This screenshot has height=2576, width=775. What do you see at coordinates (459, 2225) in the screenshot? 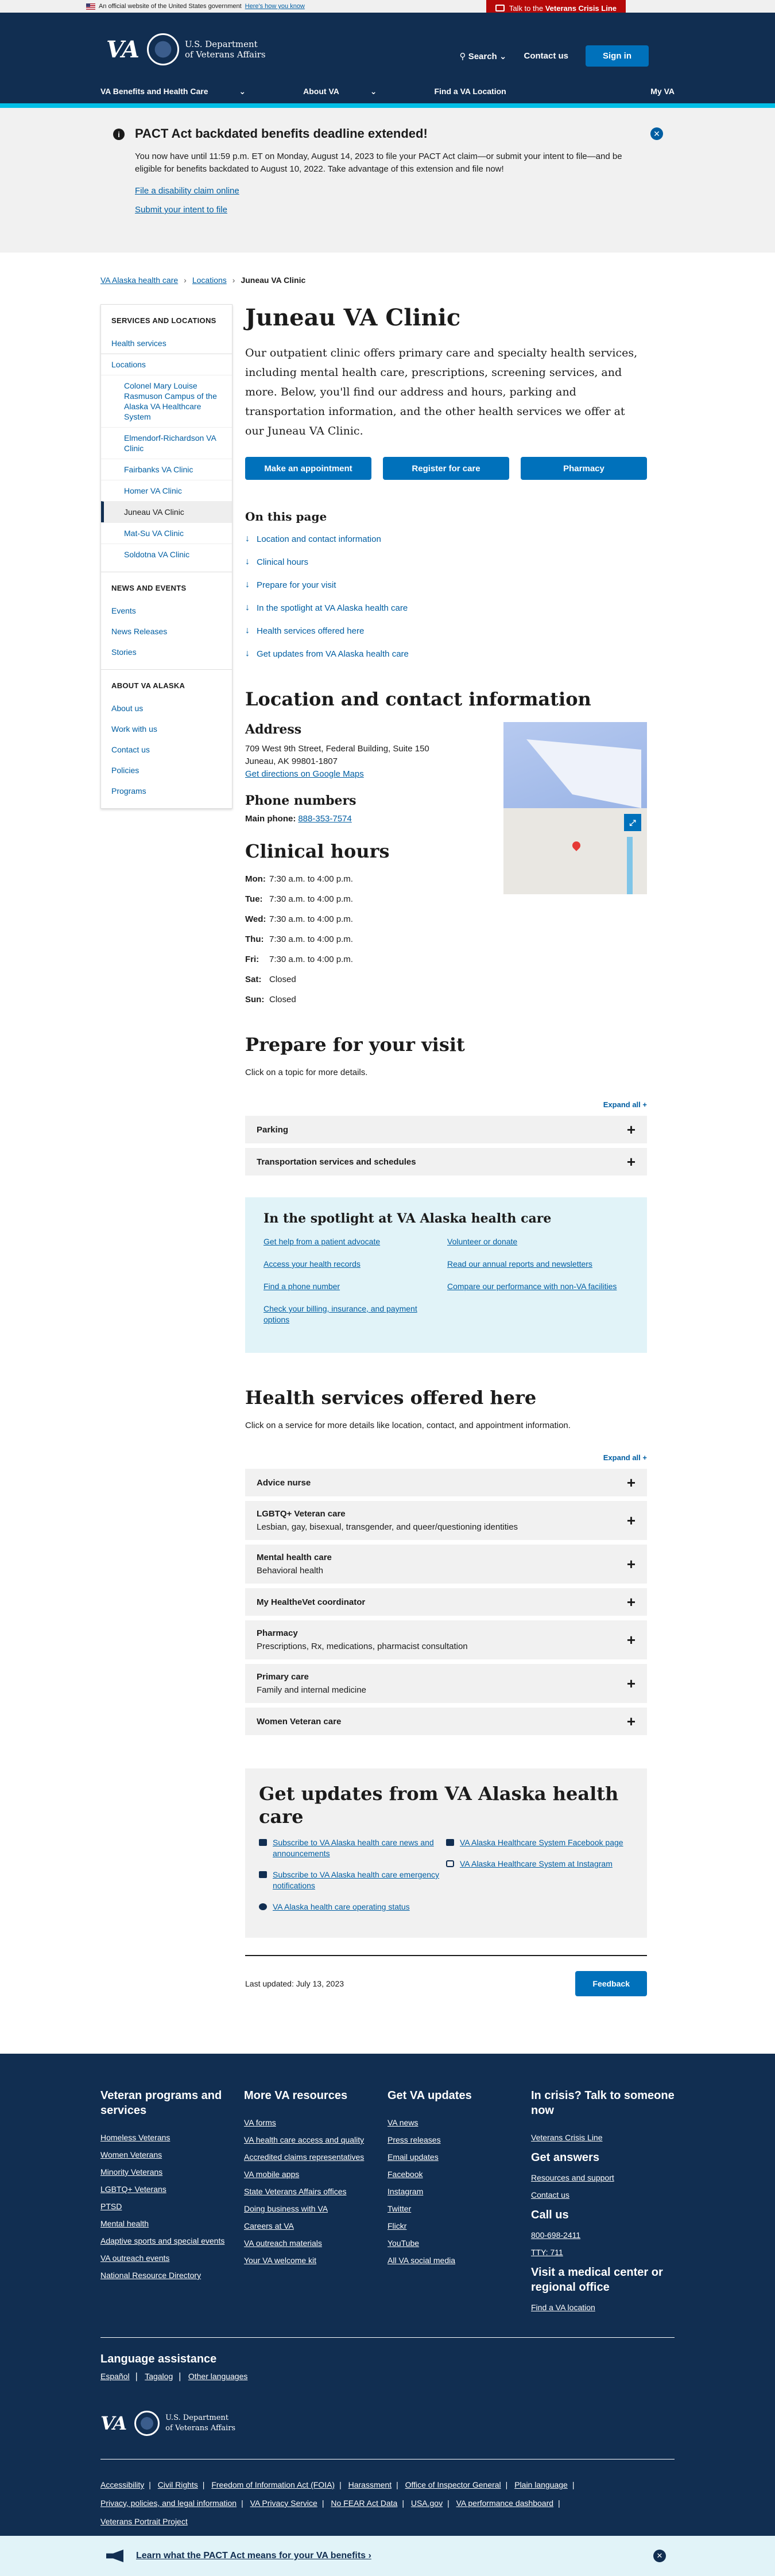
I see `footer-link: Flickr` at bounding box center [459, 2225].